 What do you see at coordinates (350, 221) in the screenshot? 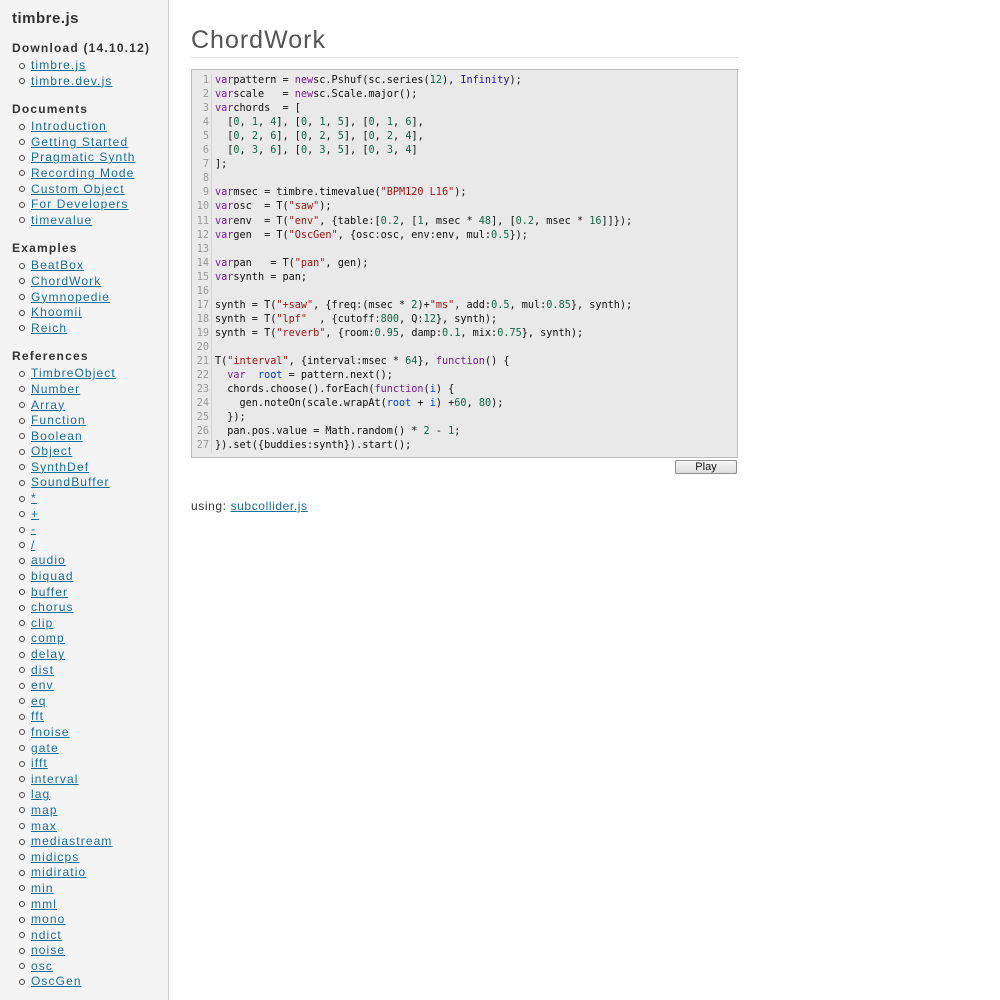
I see `code-token: , {table:[` at bounding box center [350, 221].